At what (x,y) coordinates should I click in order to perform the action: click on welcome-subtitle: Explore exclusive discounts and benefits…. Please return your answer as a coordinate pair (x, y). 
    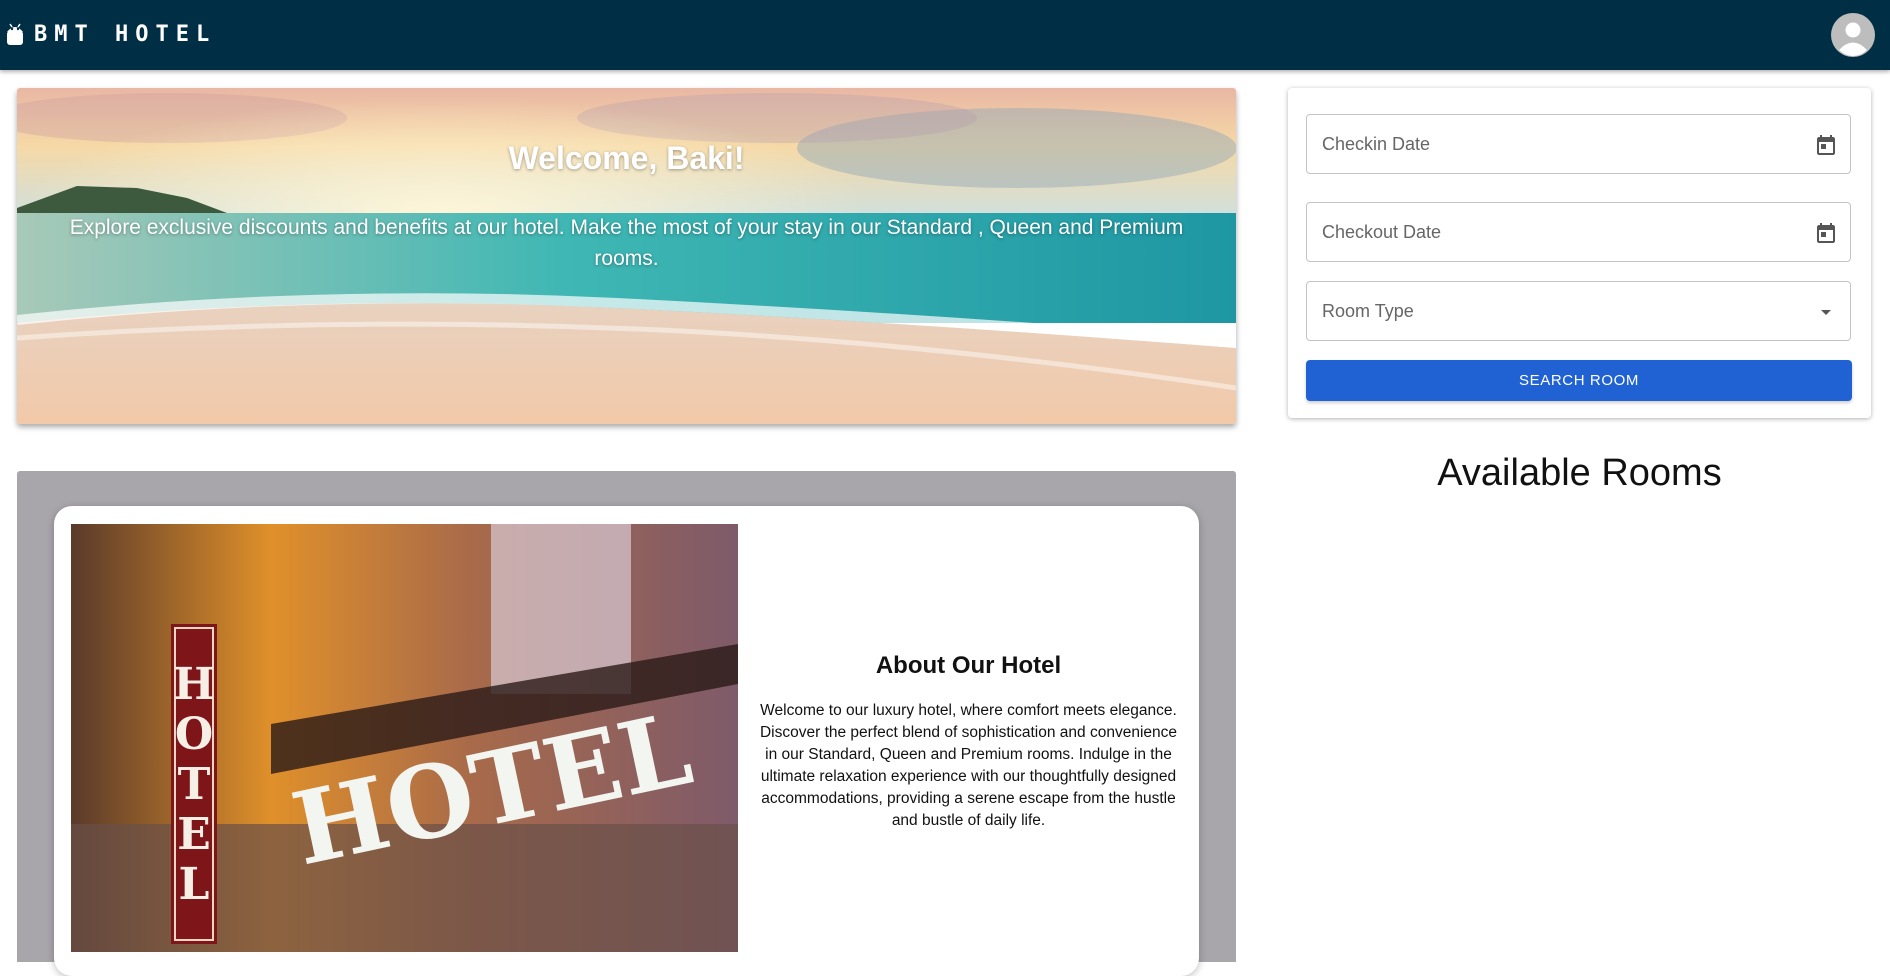
    Looking at the image, I should click on (626, 243).